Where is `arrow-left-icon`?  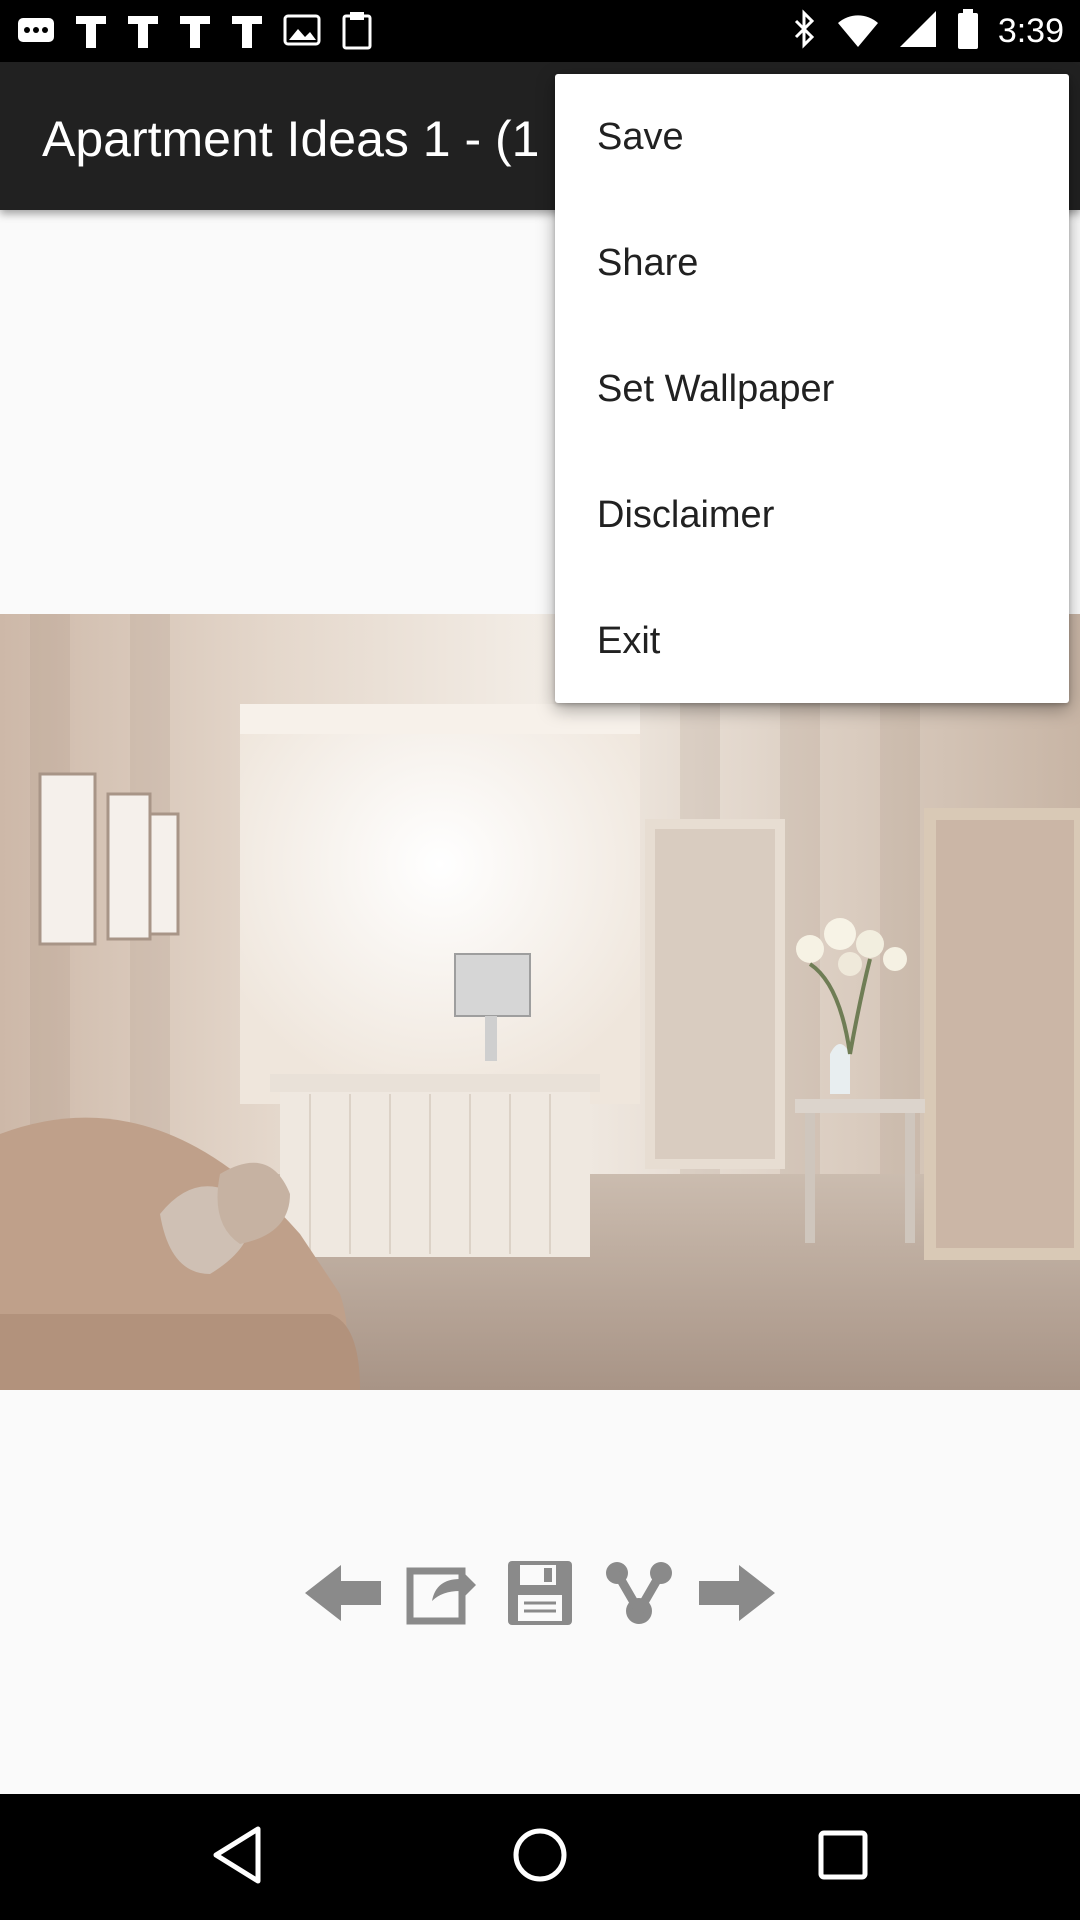 arrow-left-icon is located at coordinates (343, 1595).